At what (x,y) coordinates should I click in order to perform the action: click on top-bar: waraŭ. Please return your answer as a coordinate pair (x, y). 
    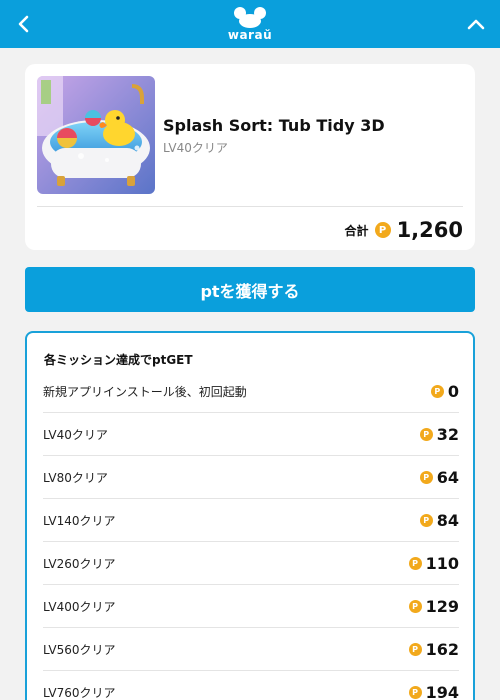
    Looking at the image, I should click on (250, 24).